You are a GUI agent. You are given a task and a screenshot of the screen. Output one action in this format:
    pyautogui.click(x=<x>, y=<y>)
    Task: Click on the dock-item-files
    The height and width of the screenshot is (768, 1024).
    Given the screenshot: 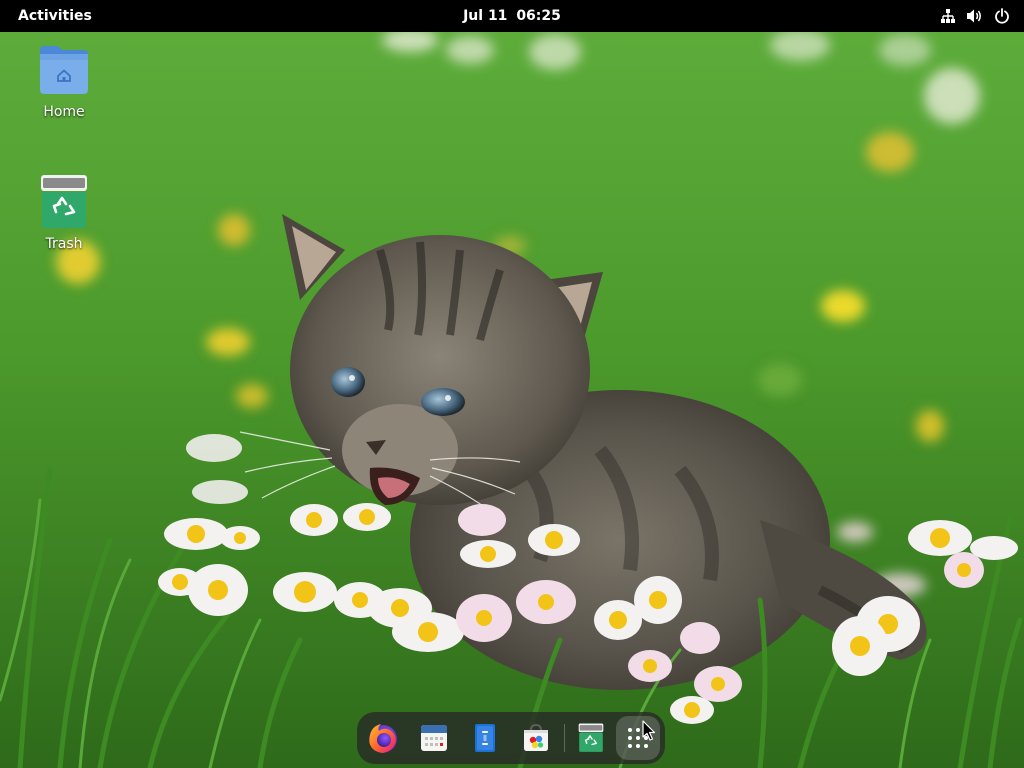 What is the action you would take?
    pyautogui.click(x=485, y=738)
    